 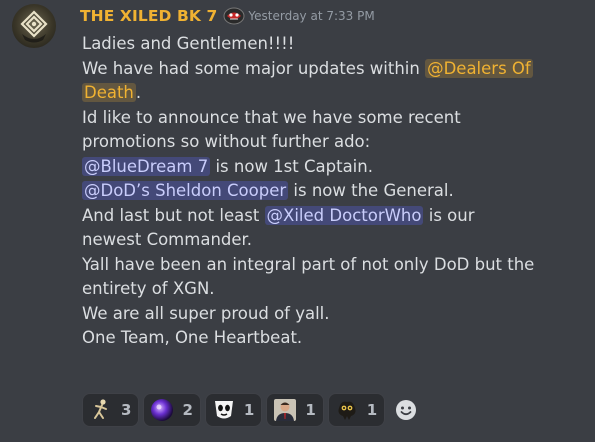 I want to click on reaction-dancing-figure: 3, so click(x=111, y=410).